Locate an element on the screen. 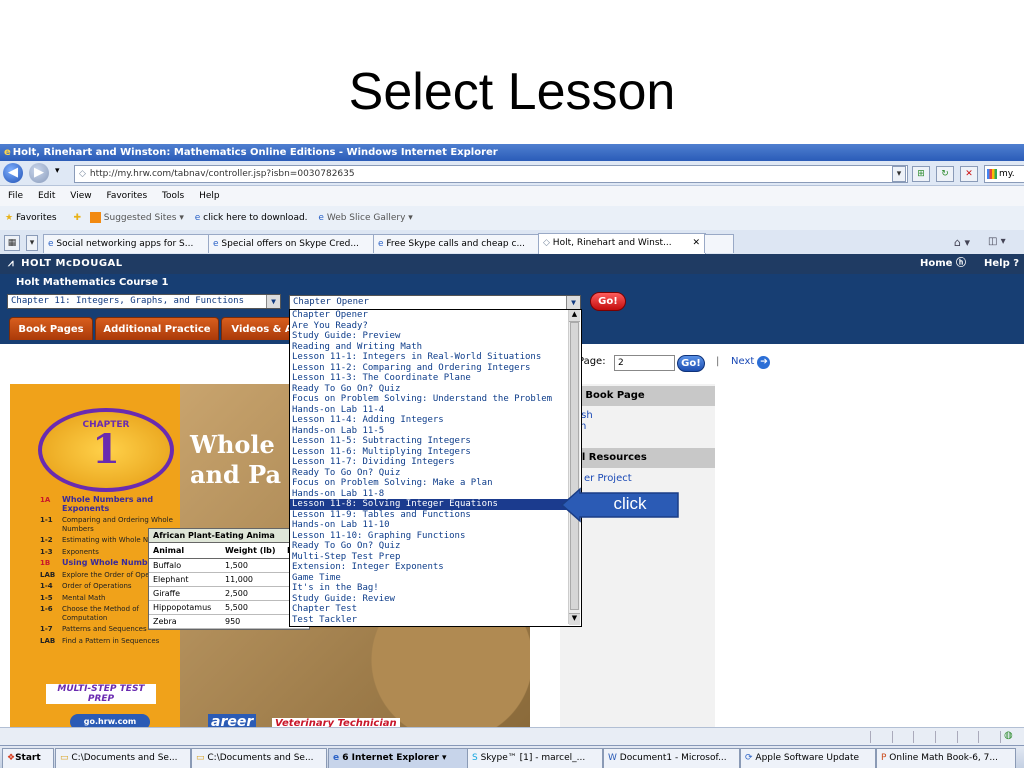 Image resolution: width=1024 pixels, height=768 pixels. lesson-option: Test Tackler is located at coordinates (435, 620).